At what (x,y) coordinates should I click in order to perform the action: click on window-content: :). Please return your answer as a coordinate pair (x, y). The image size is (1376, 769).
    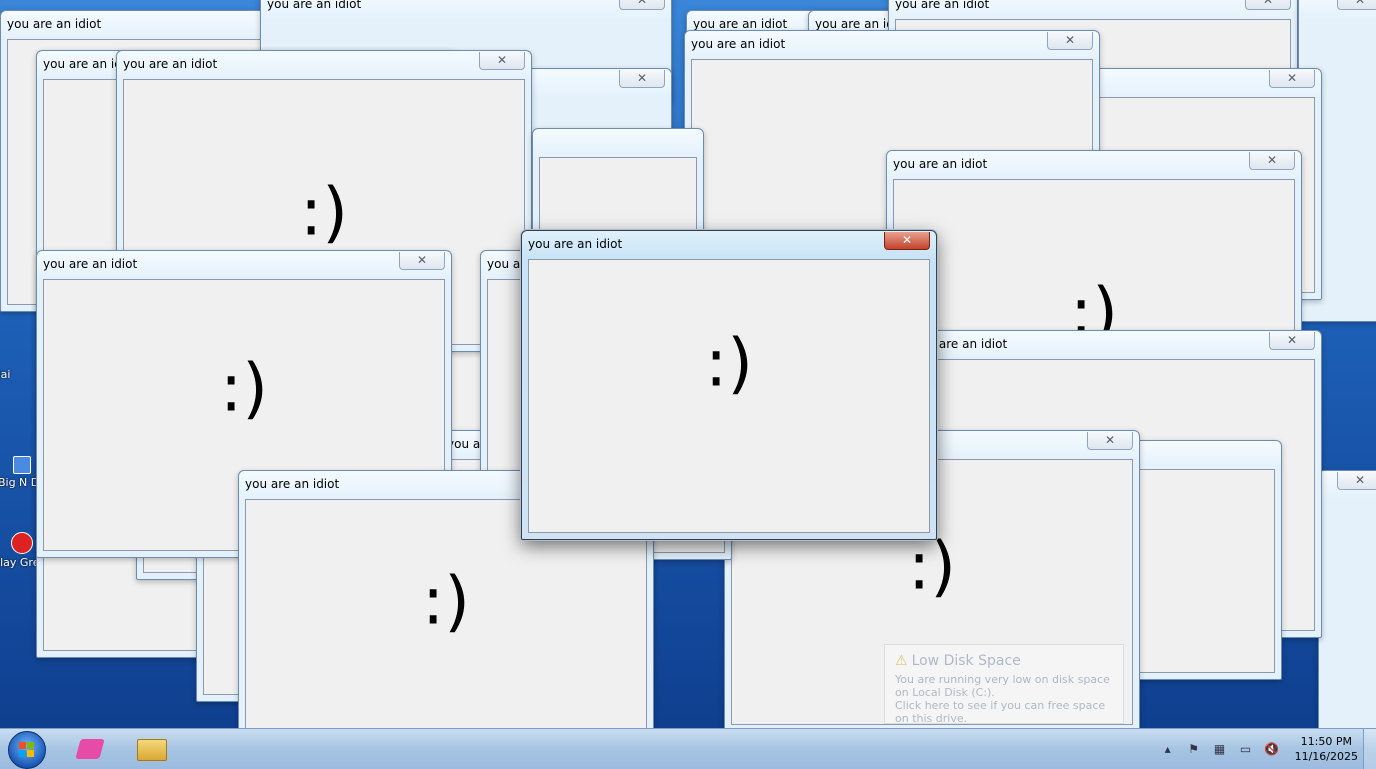
    Looking at the image, I should click on (729, 396).